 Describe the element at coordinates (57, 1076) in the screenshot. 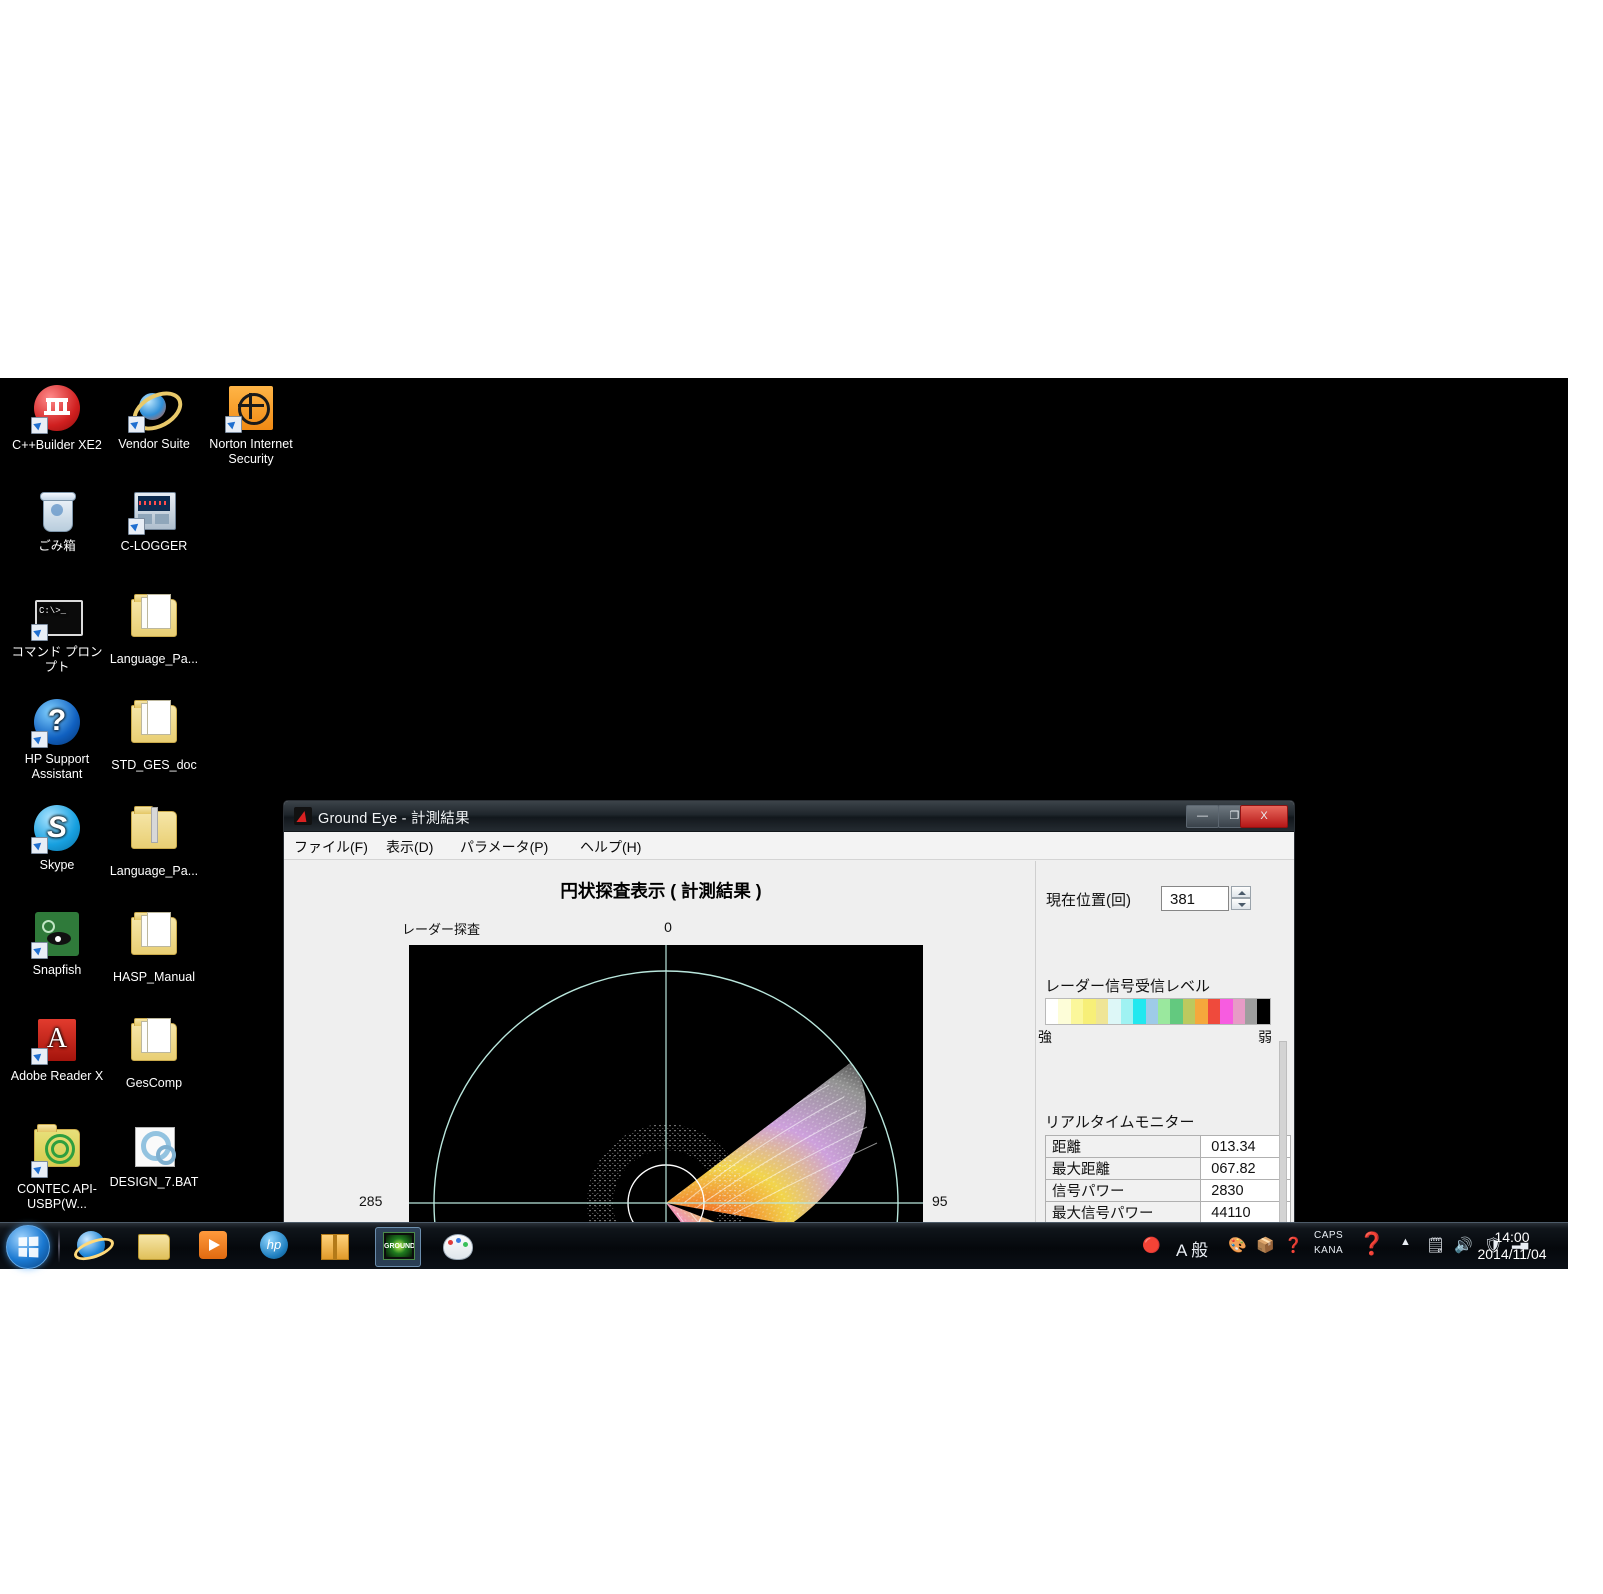

I see `desktop-icon-label: Adobe Reader X` at that location.